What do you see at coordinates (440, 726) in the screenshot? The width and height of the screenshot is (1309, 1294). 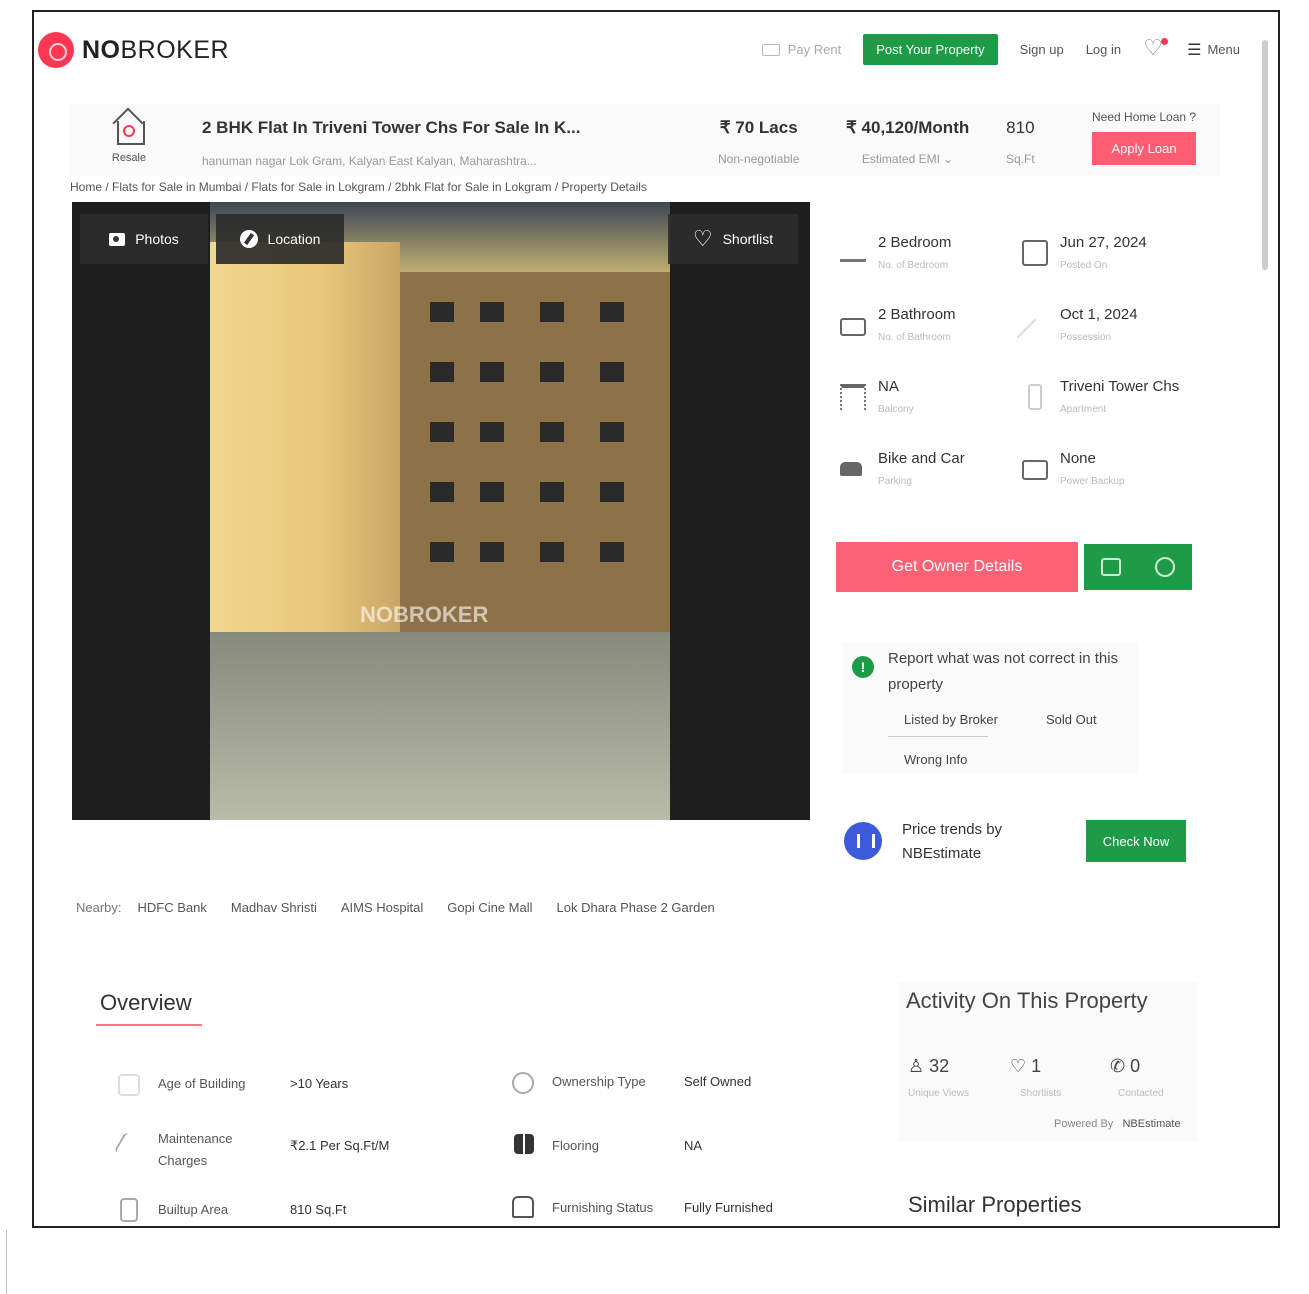 I see `courtyard` at bounding box center [440, 726].